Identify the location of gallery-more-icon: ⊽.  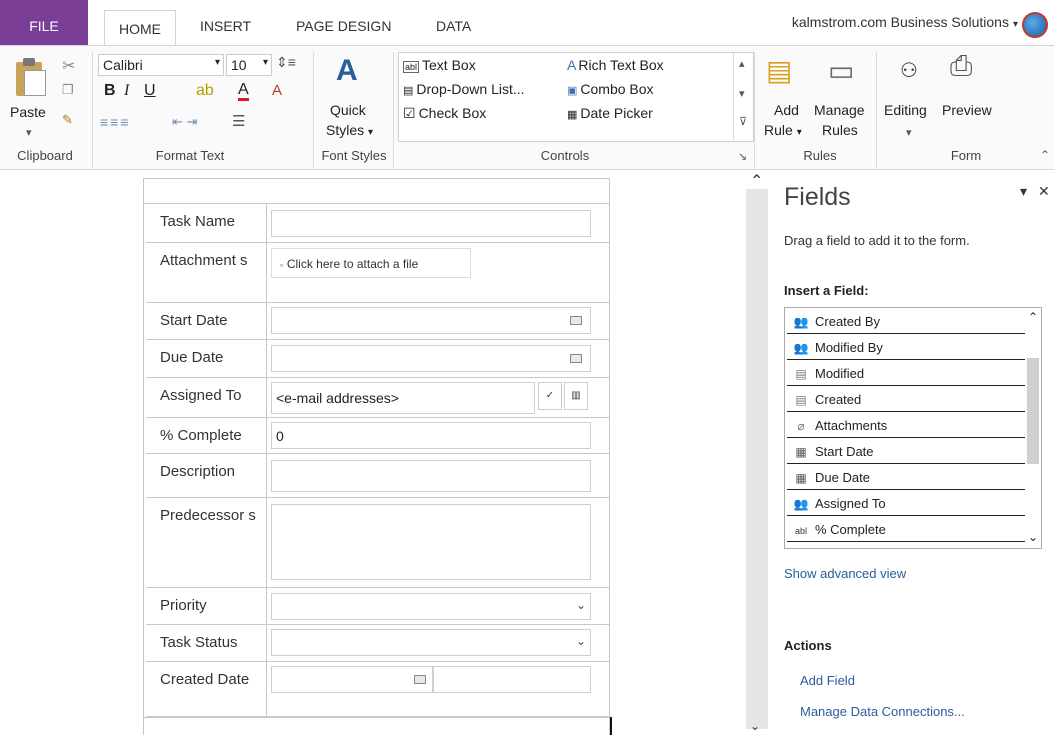
(743, 121).